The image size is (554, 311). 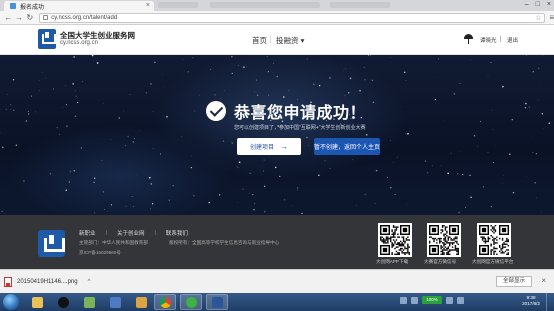 I want to click on tray-input-method-icon, so click(x=460, y=300).